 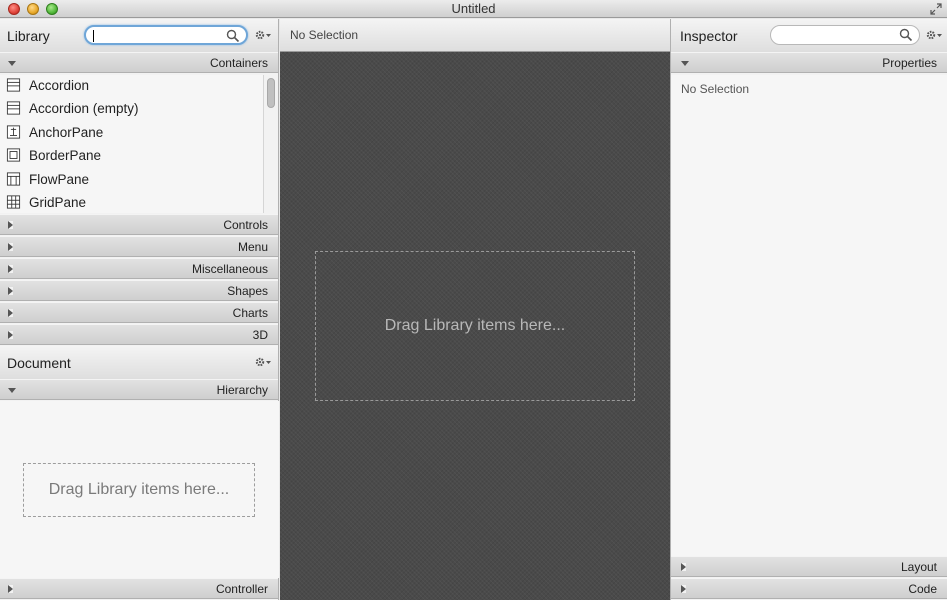 I want to click on document-gear-menu-icon, so click(x=264, y=363).